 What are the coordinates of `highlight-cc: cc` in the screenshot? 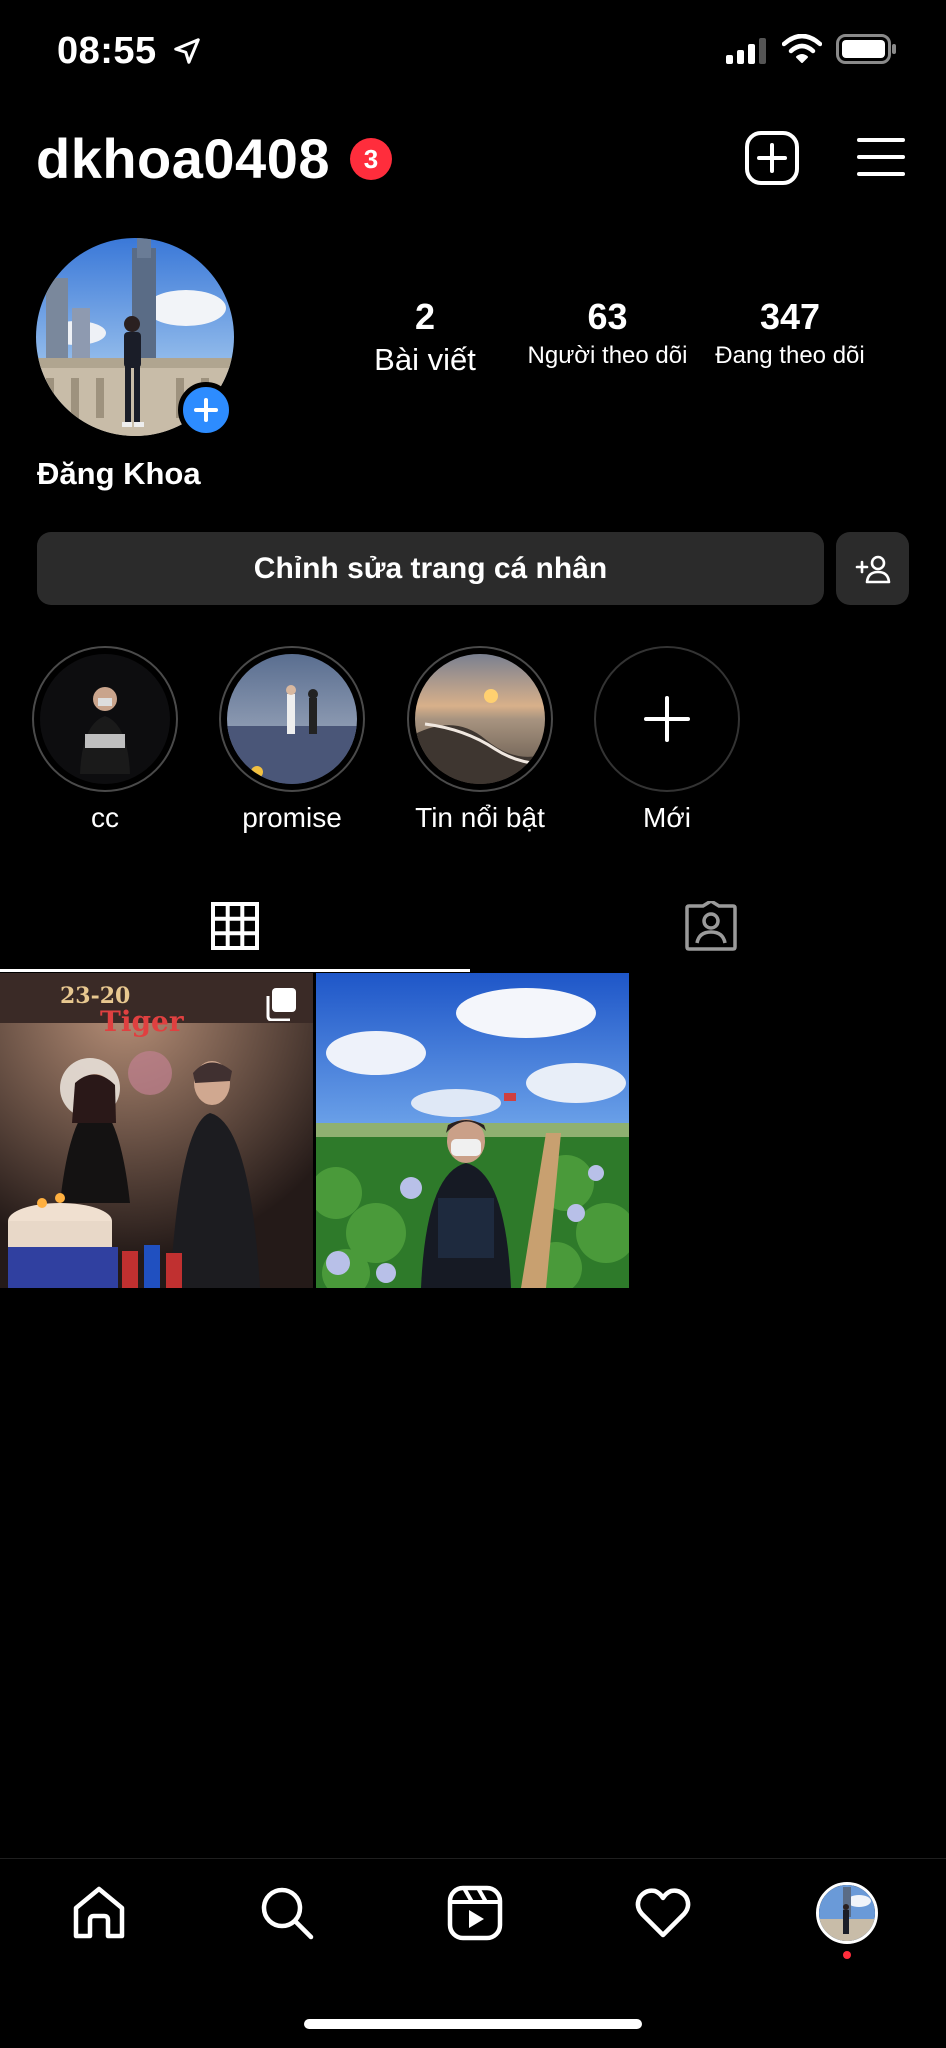 It's located at (105, 740).